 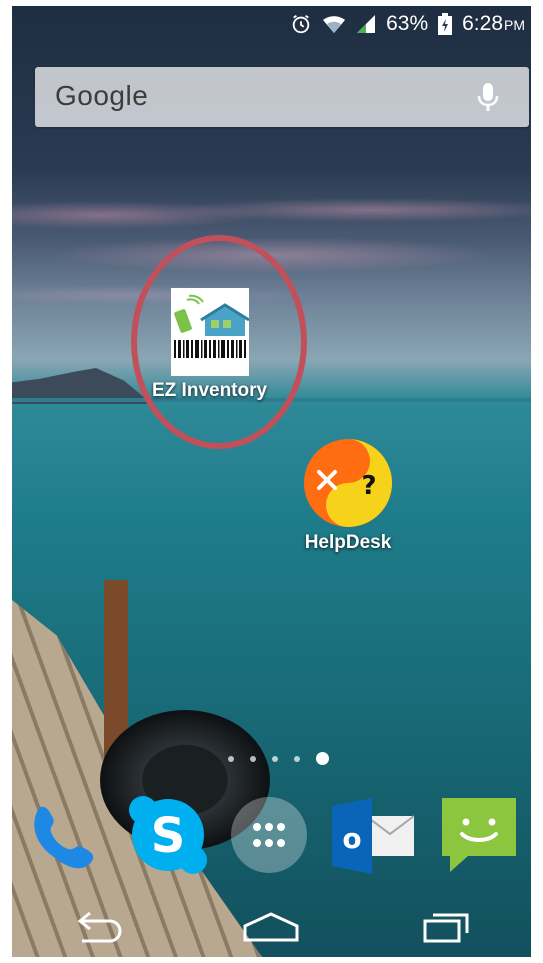 What do you see at coordinates (514, 25) in the screenshot?
I see `clock-ampm: PM` at bounding box center [514, 25].